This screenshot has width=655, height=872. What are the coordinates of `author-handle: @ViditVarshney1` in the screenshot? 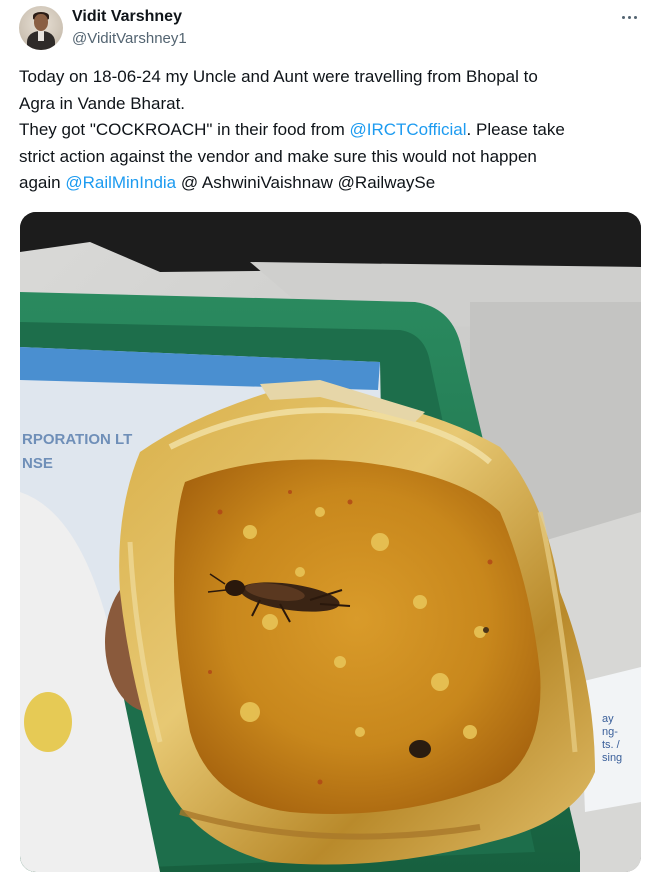 It's located at (129, 38).